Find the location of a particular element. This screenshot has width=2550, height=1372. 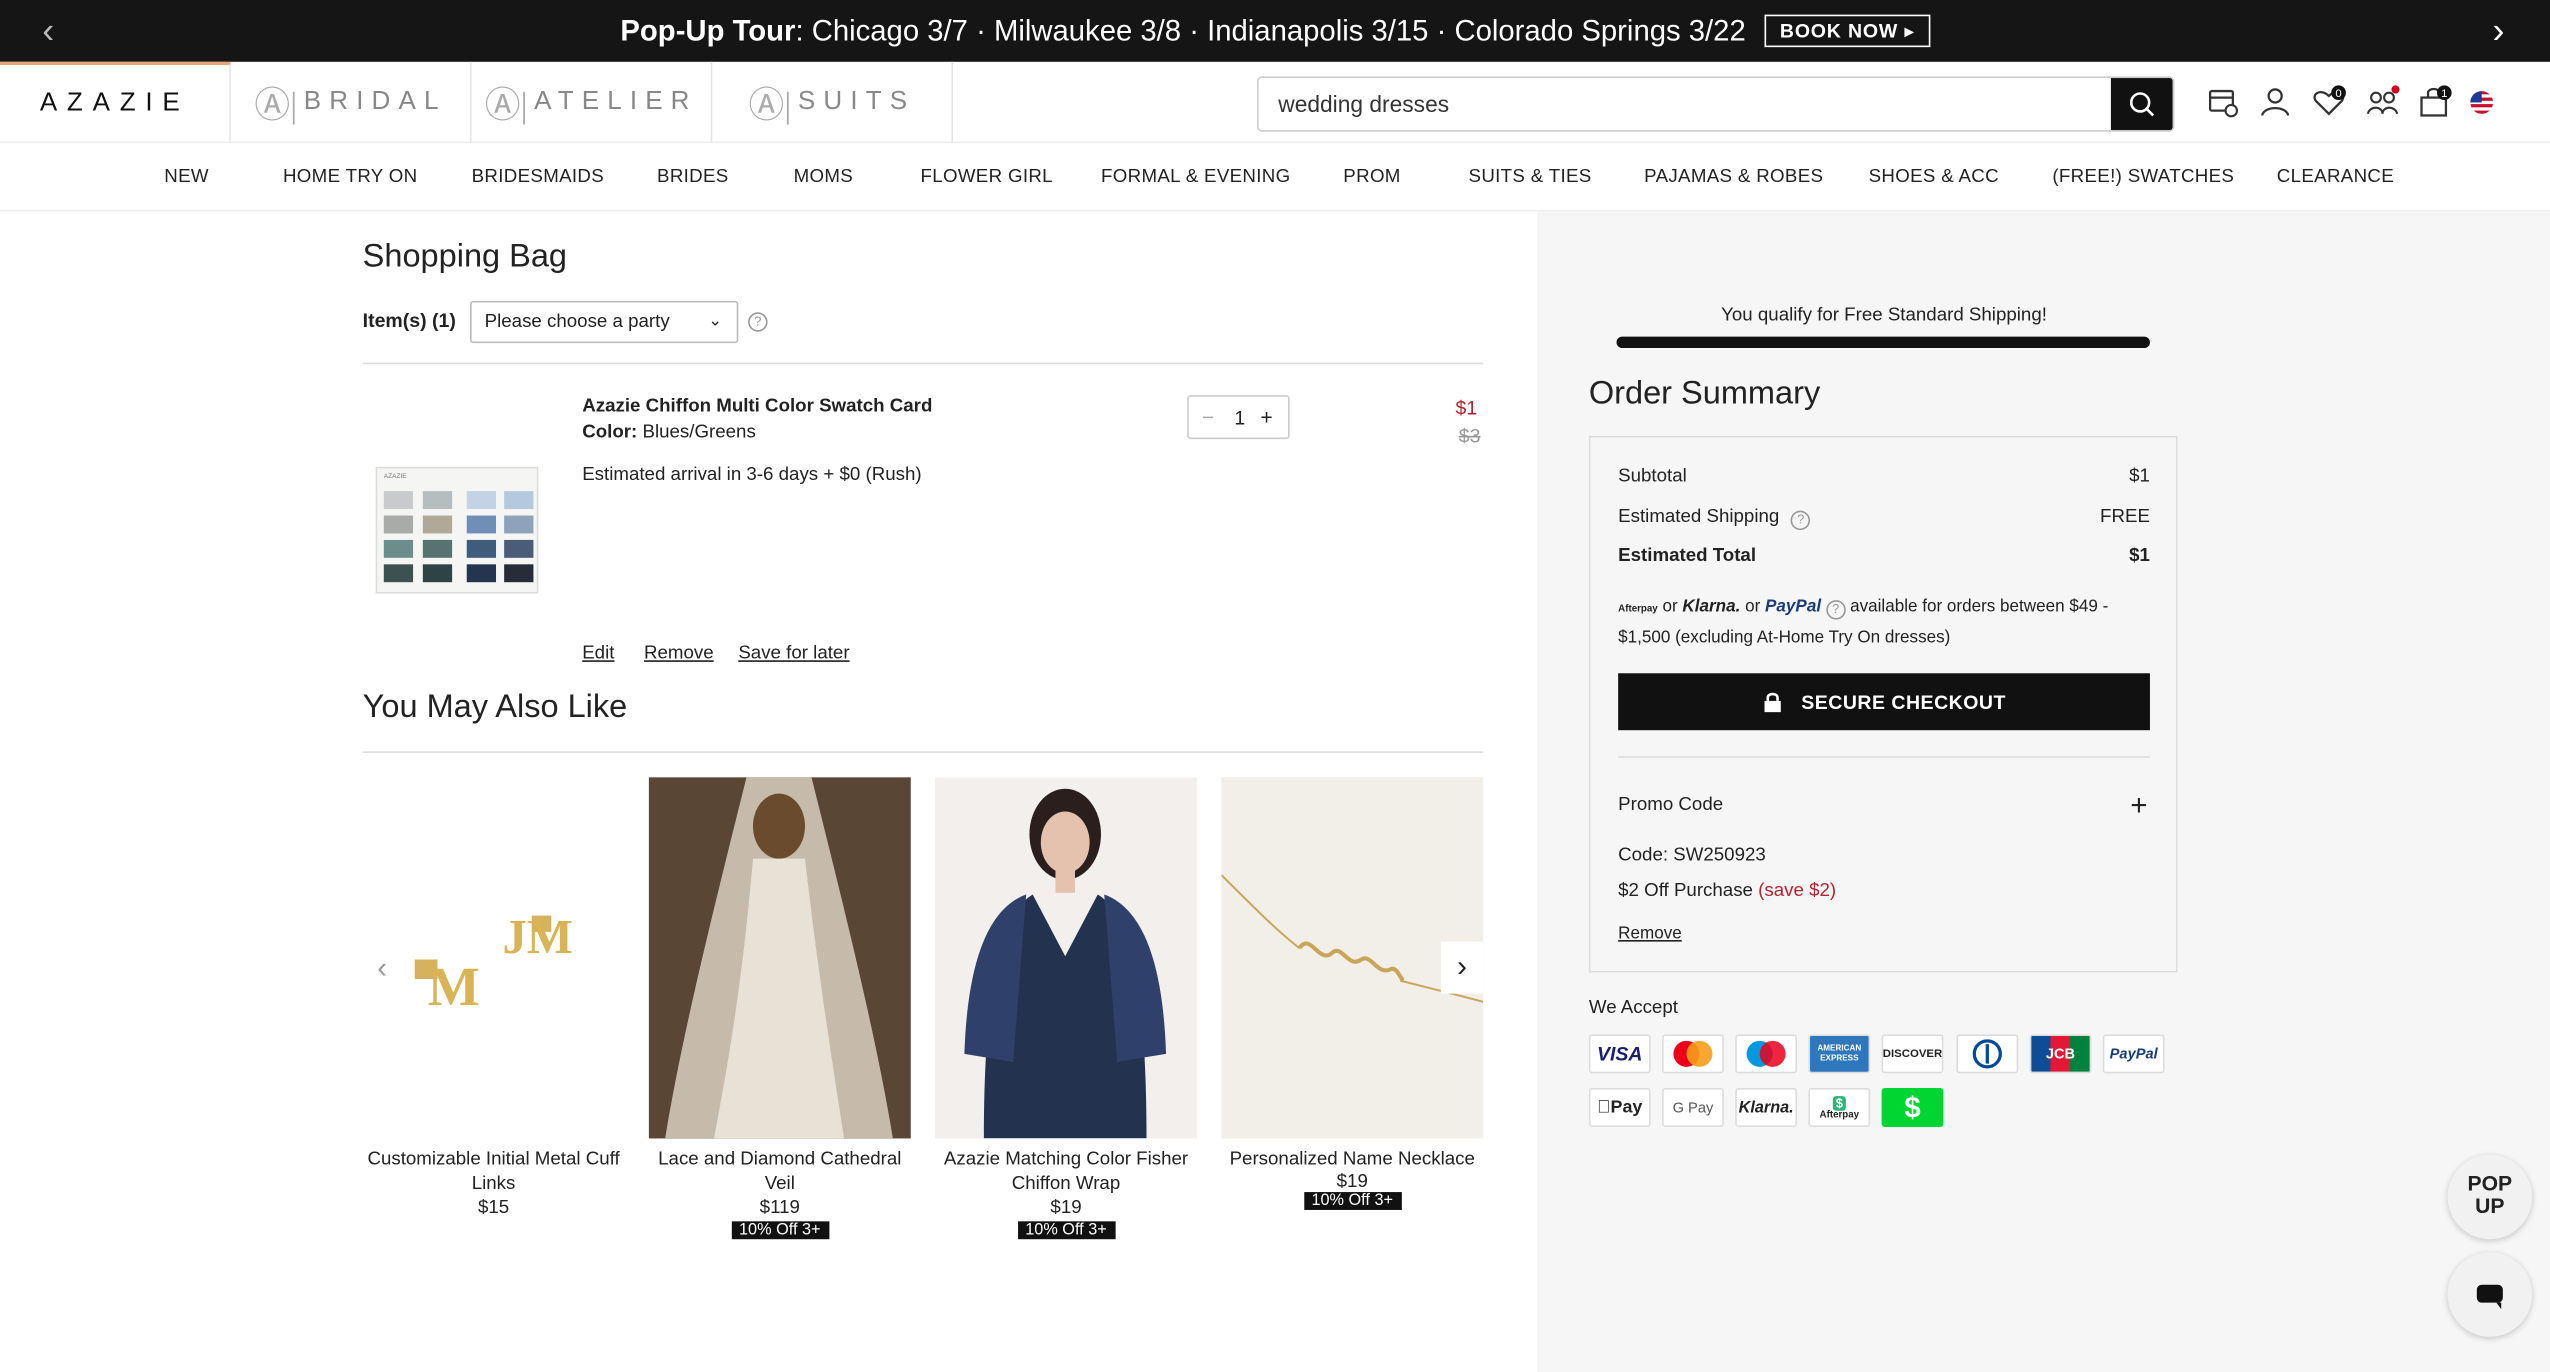

free-shipping-message: You qualify for Free Standard Shipping! is located at coordinates (1884, 315).